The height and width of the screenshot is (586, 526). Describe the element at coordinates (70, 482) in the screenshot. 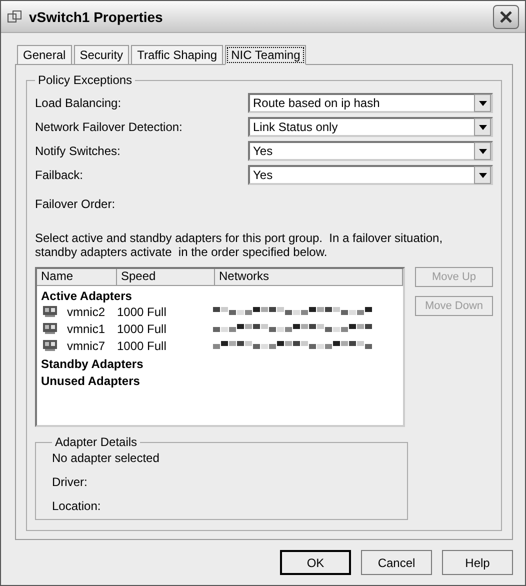

I see `detail-text: Driver:` at that location.